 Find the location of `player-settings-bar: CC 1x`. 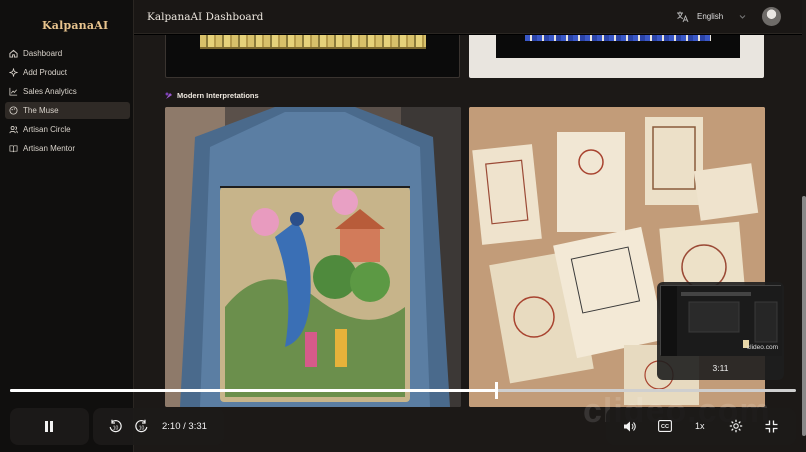

player-settings-bar: CC 1x is located at coordinates (701, 426).